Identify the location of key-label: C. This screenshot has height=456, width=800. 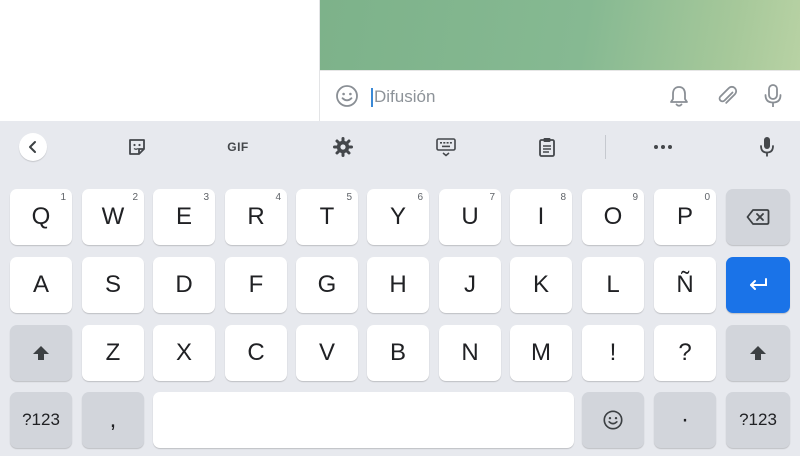
(256, 352).